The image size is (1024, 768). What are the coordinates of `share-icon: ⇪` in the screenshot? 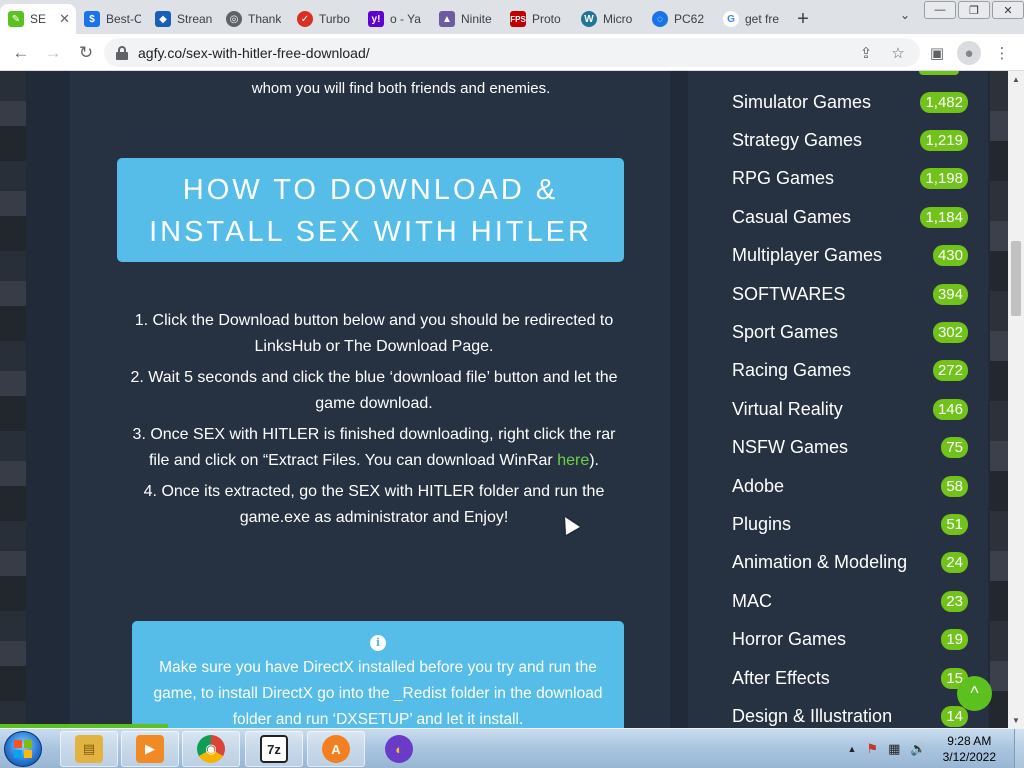 It's located at (866, 53).